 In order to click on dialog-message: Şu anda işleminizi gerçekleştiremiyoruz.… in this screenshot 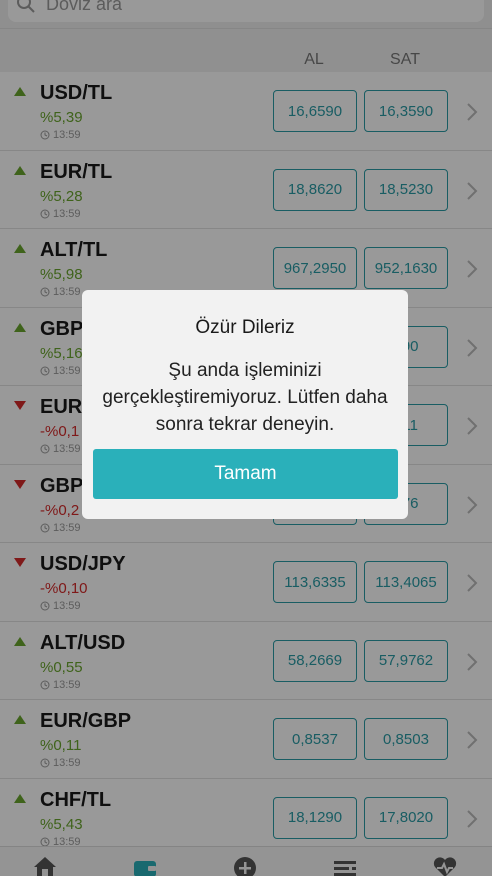, I will do `click(245, 397)`.